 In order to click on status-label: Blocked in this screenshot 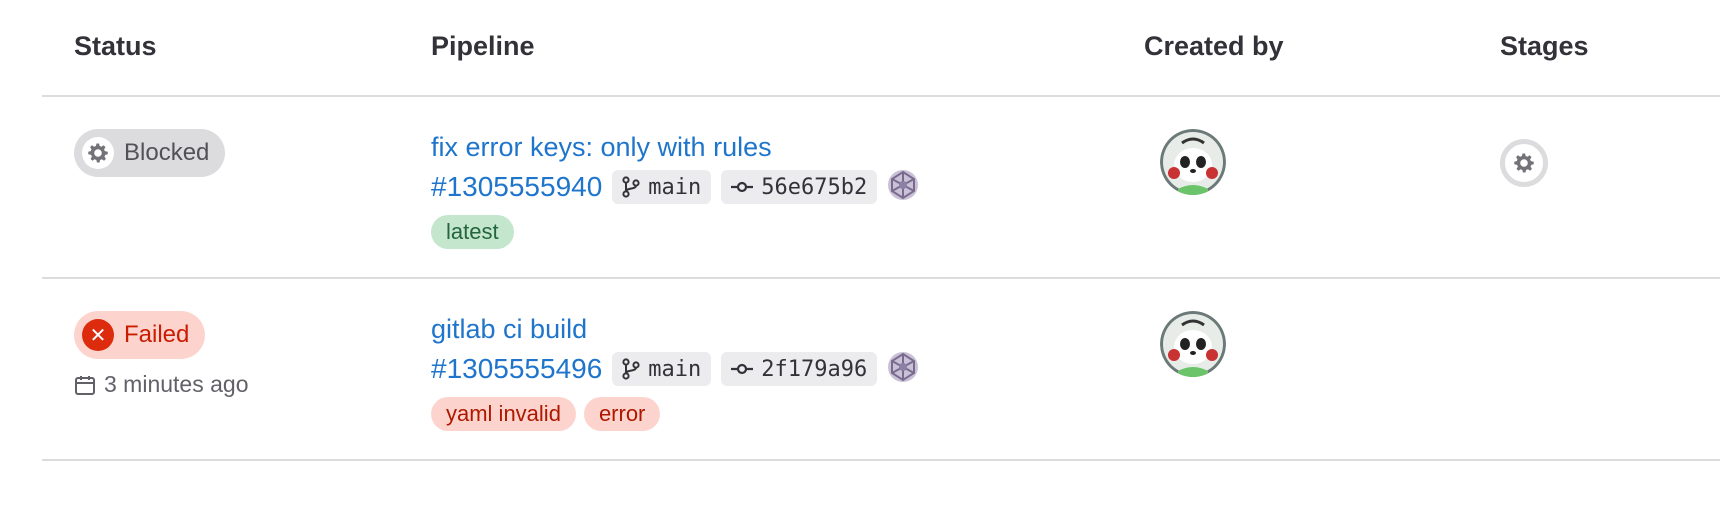, I will do `click(167, 152)`.